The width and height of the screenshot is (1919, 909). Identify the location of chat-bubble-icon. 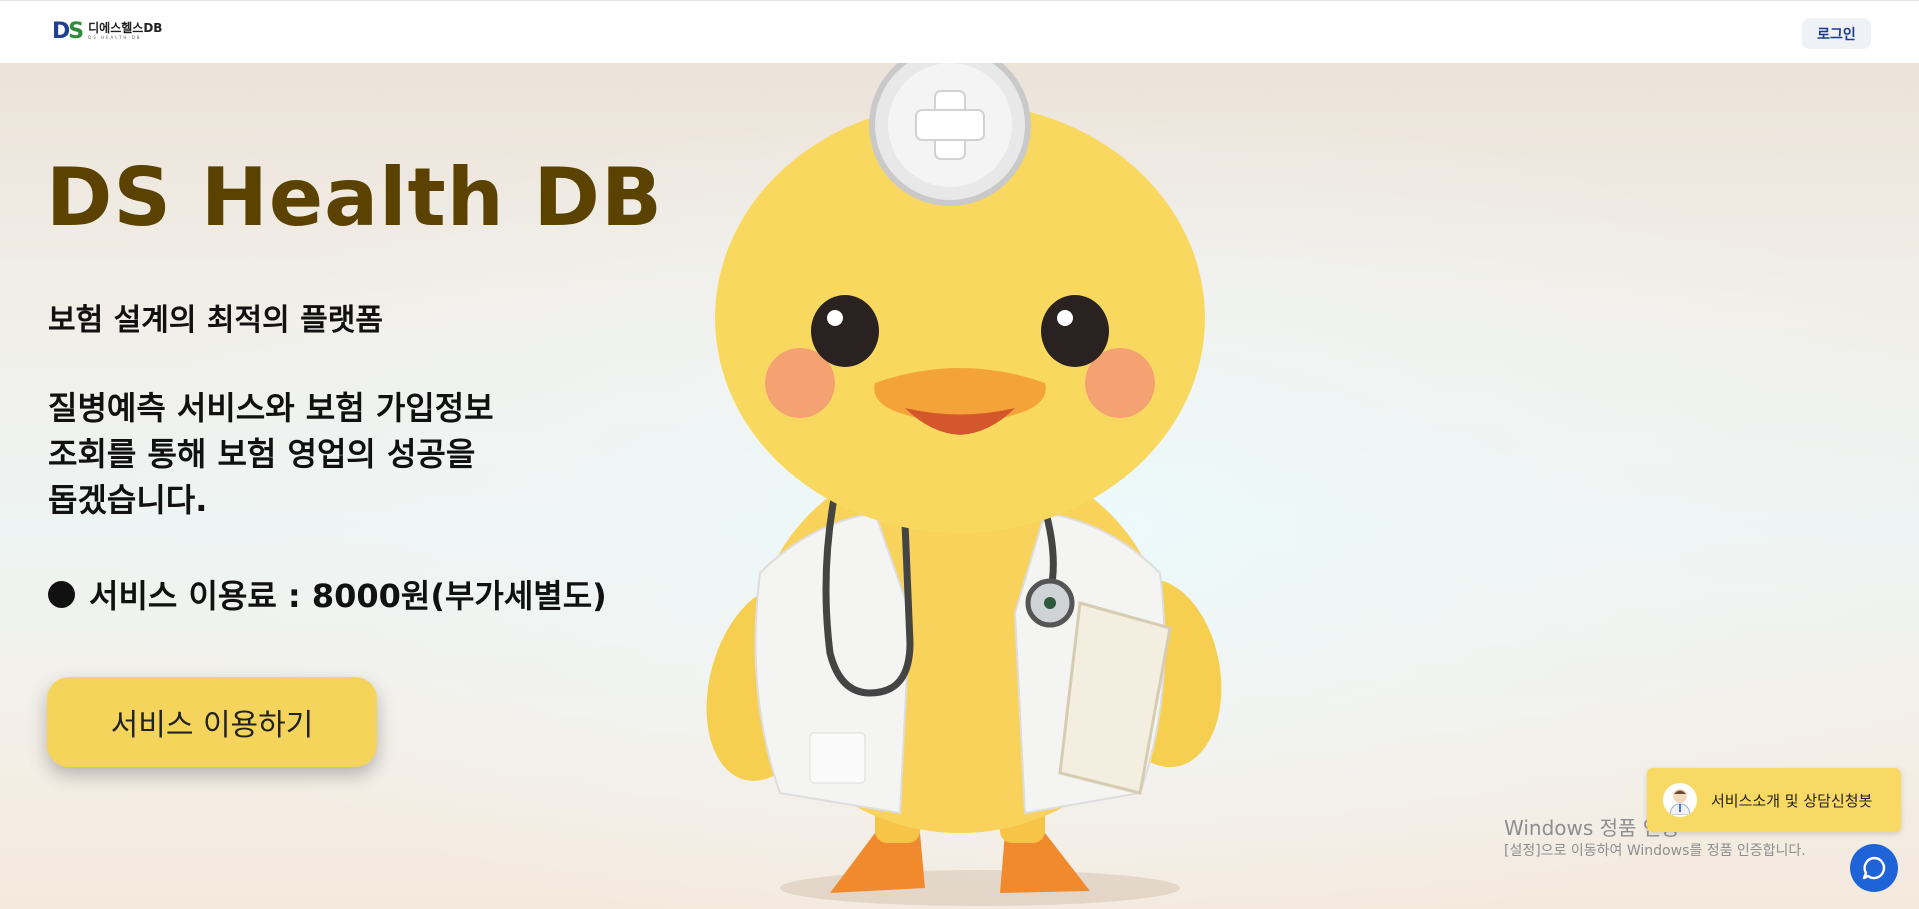
(1874, 868).